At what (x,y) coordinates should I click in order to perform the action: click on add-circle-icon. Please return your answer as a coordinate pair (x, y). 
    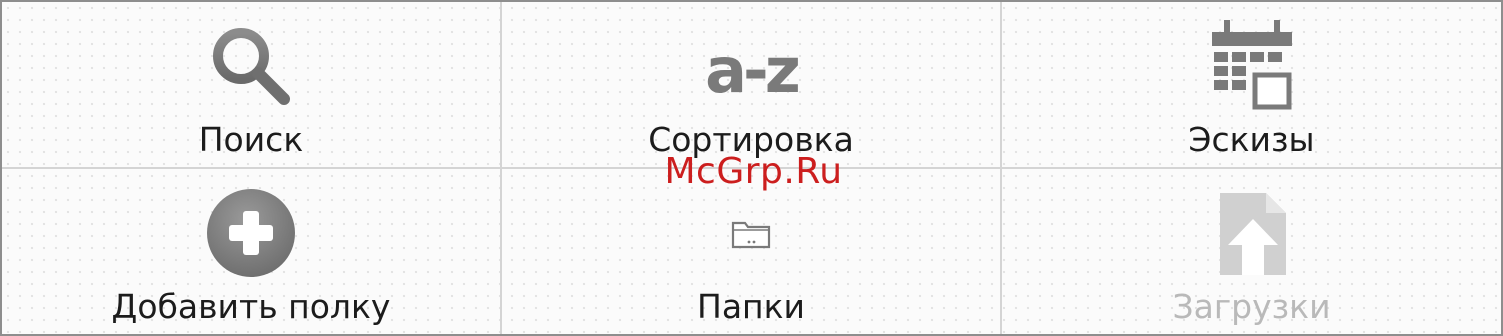
    Looking at the image, I should click on (251, 233).